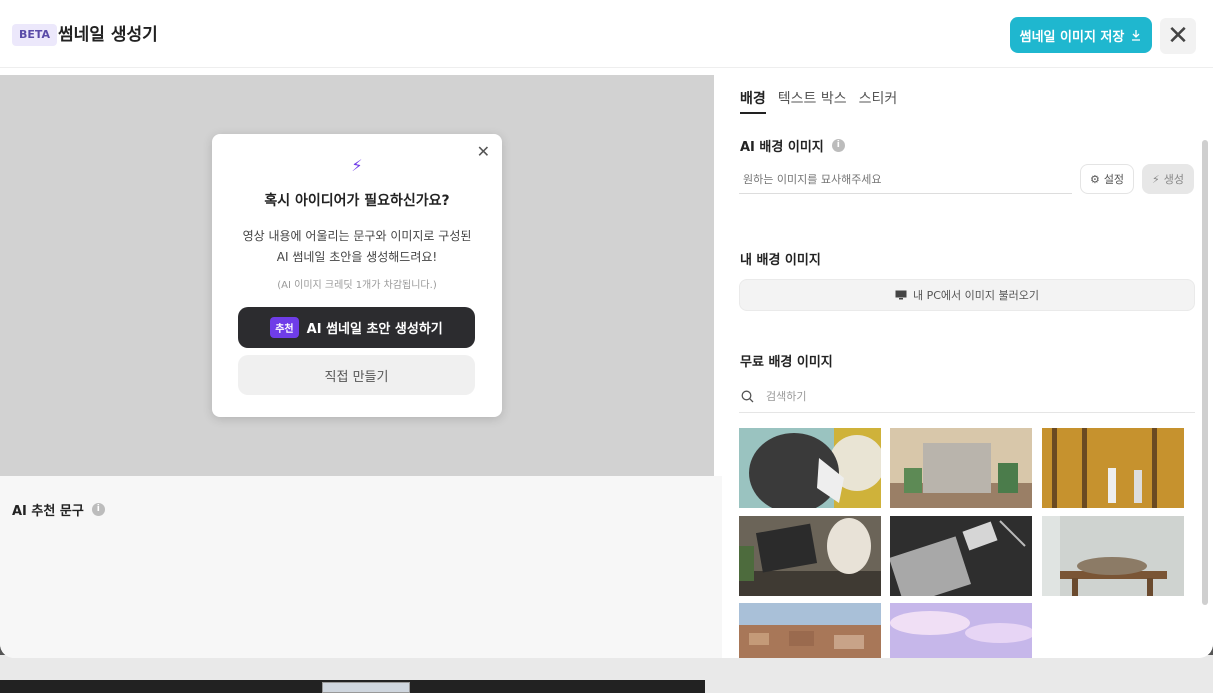 This screenshot has height=693, width=1213. What do you see at coordinates (753, 101) in the screenshot?
I see `tab-background: 배경` at bounding box center [753, 101].